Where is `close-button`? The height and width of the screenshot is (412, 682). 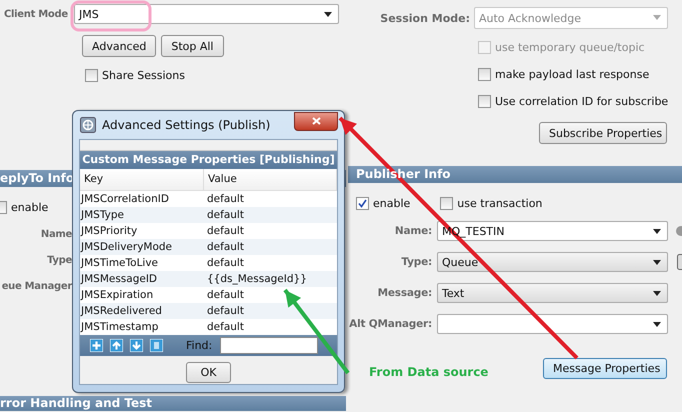 close-button is located at coordinates (316, 121).